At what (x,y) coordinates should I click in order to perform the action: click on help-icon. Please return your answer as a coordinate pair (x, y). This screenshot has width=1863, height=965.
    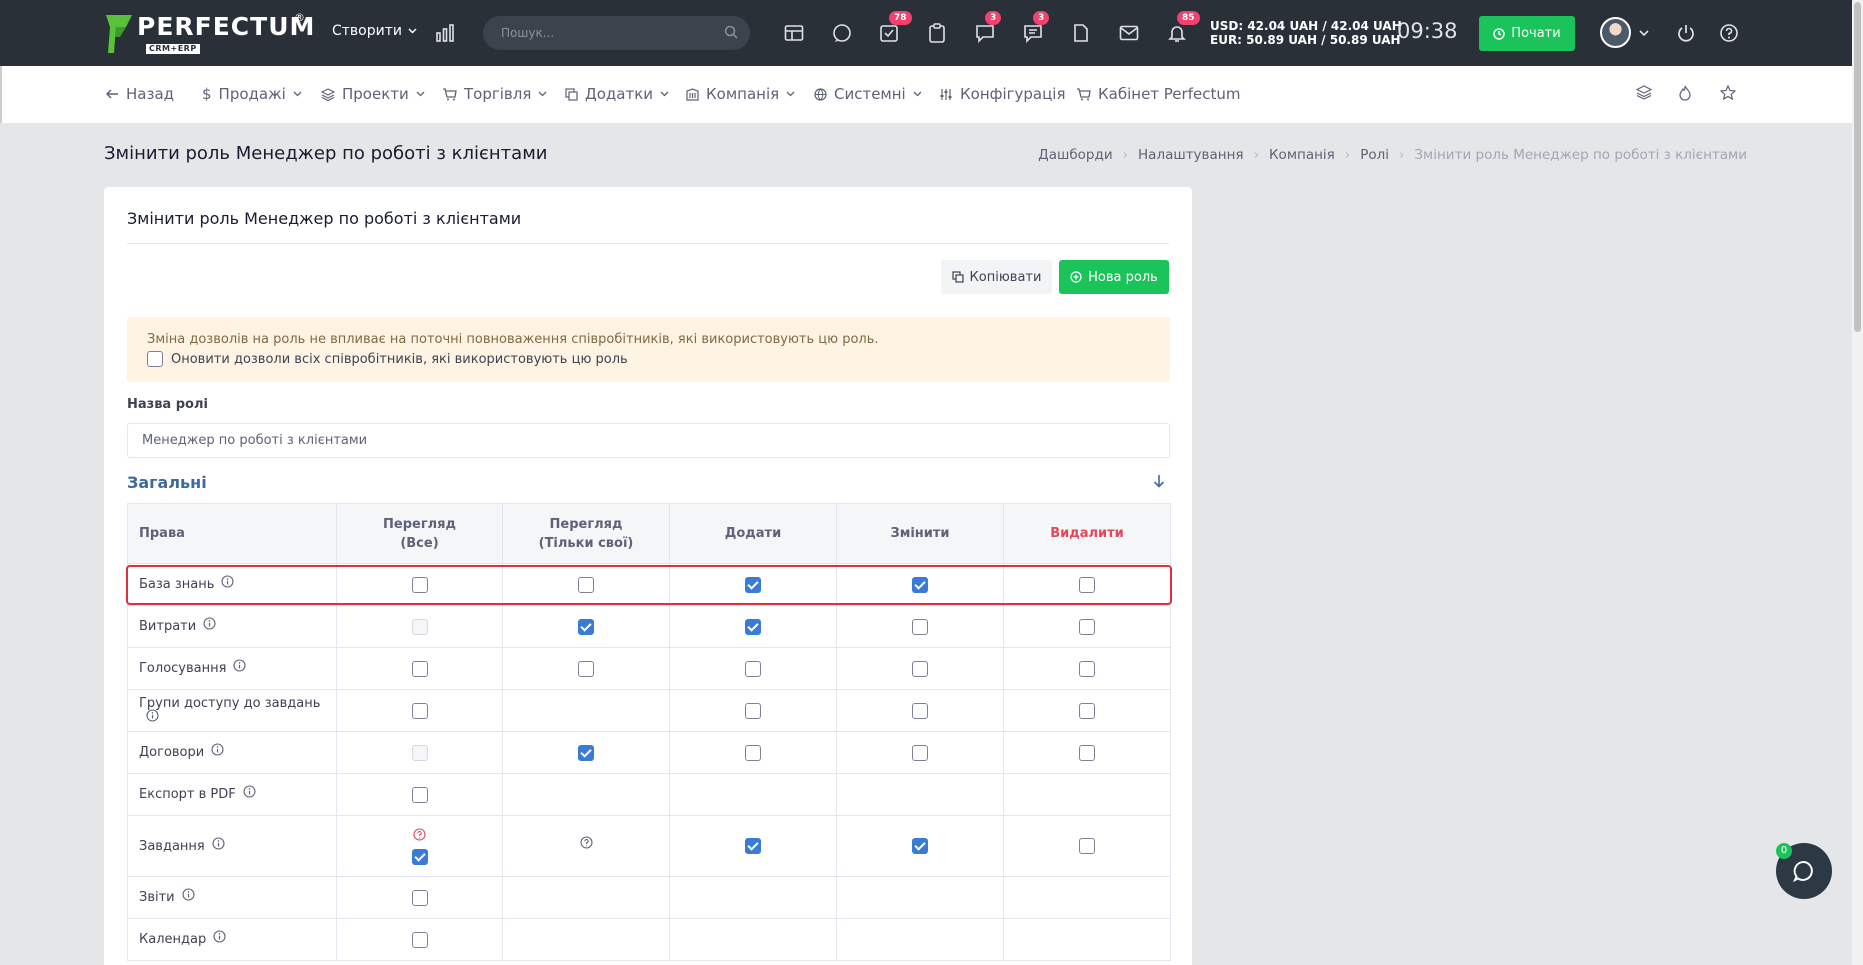
    Looking at the image, I should click on (1729, 33).